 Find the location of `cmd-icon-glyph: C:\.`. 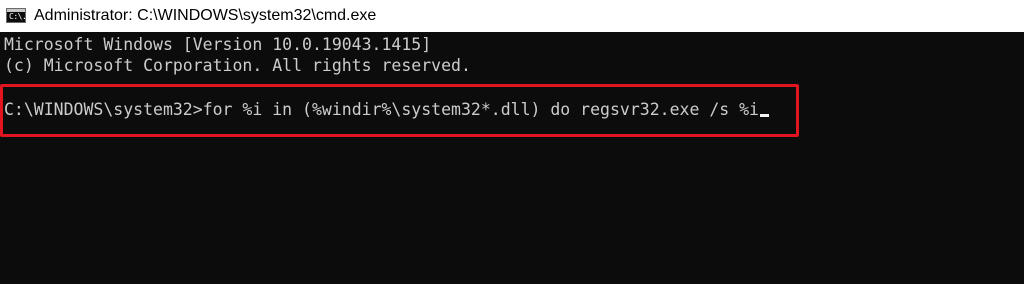

cmd-icon-glyph: C:\. is located at coordinates (18, 16).